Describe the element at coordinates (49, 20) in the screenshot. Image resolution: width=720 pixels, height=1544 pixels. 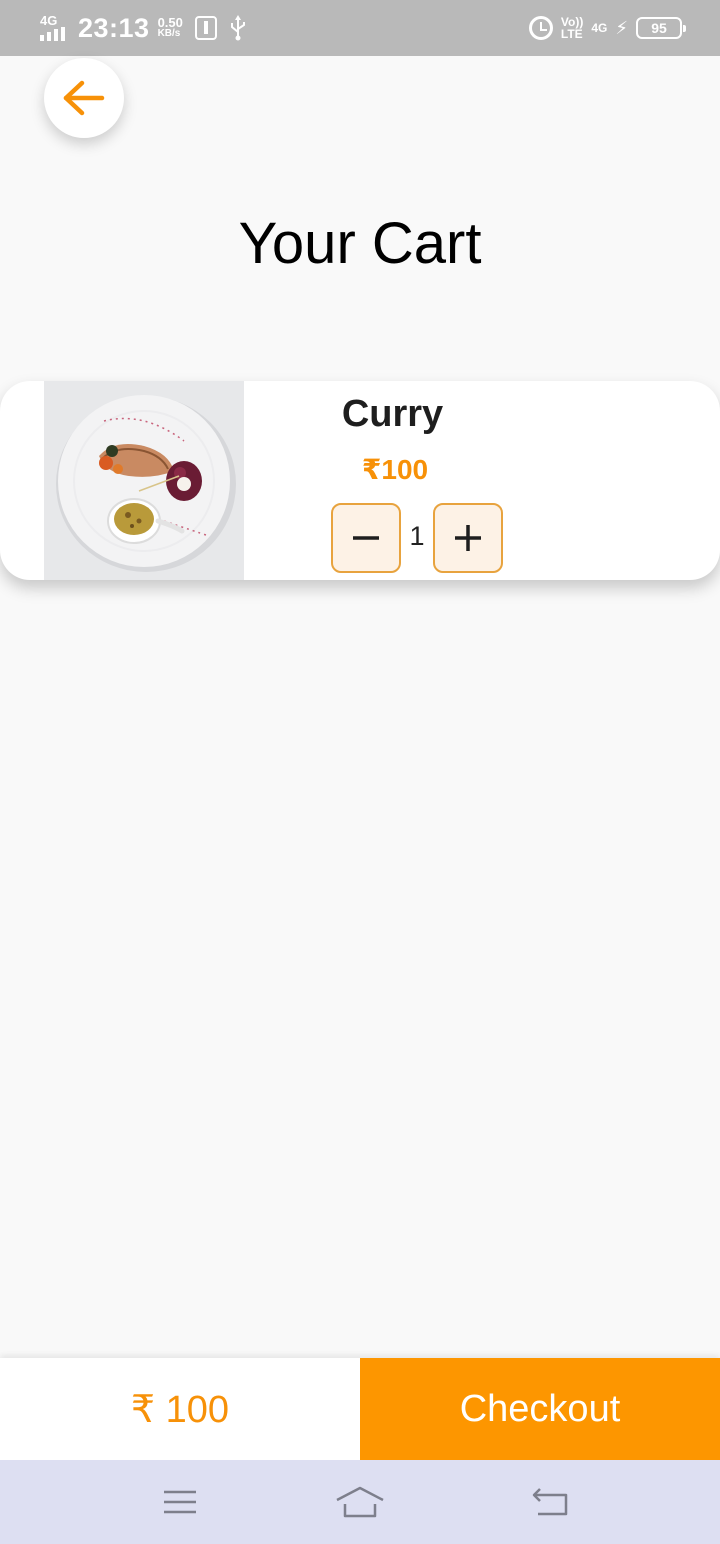
I see `network-type: 4G` at that location.